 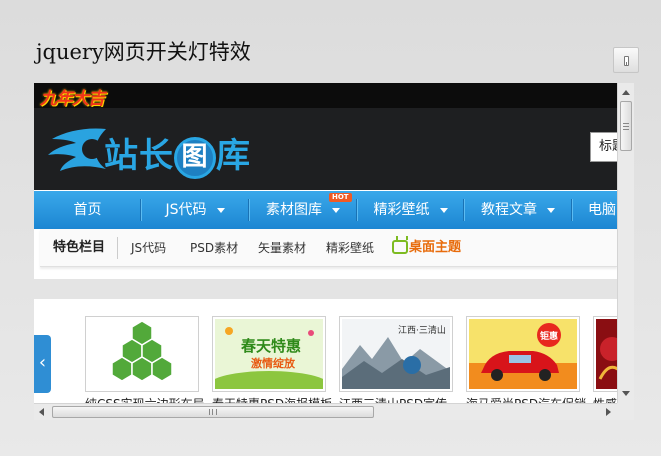 What do you see at coordinates (272, 399) in the screenshot?
I see `thumb-caption: 春天特惠PSD海报模板` at bounding box center [272, 399].